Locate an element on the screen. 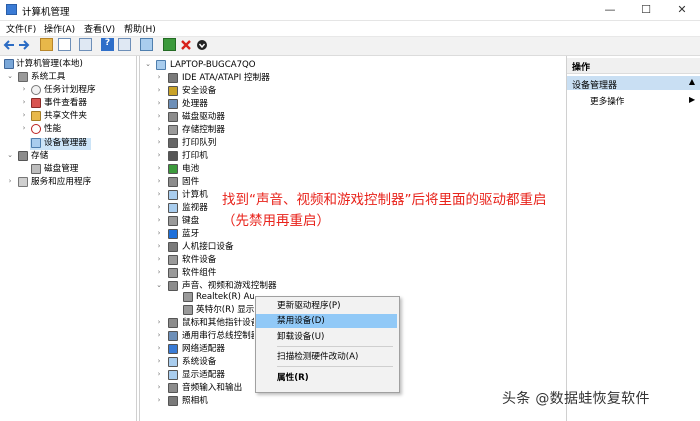  maximize-button: ☐ is located at coordinates (646, 10).